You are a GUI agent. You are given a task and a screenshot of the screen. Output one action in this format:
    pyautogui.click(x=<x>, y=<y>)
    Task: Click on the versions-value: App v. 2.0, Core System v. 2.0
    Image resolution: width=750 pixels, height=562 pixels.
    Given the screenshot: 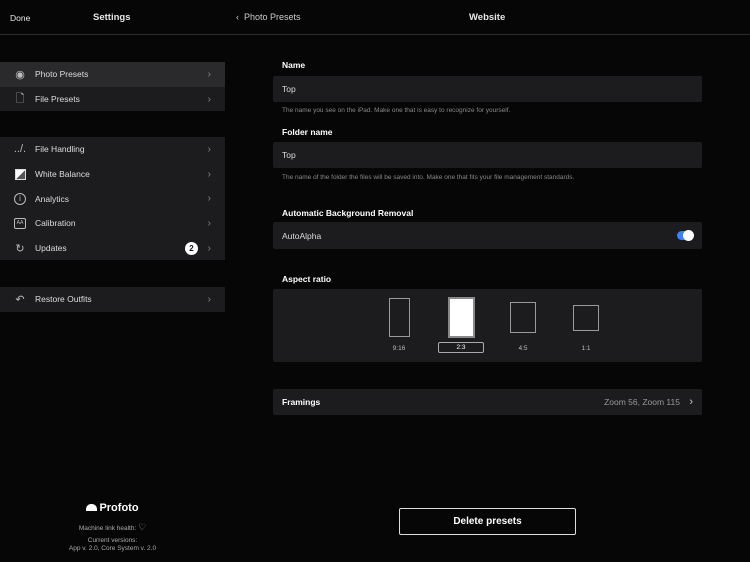 What is the action you would take?
    pyautogui.click(x=112, y=548)
    